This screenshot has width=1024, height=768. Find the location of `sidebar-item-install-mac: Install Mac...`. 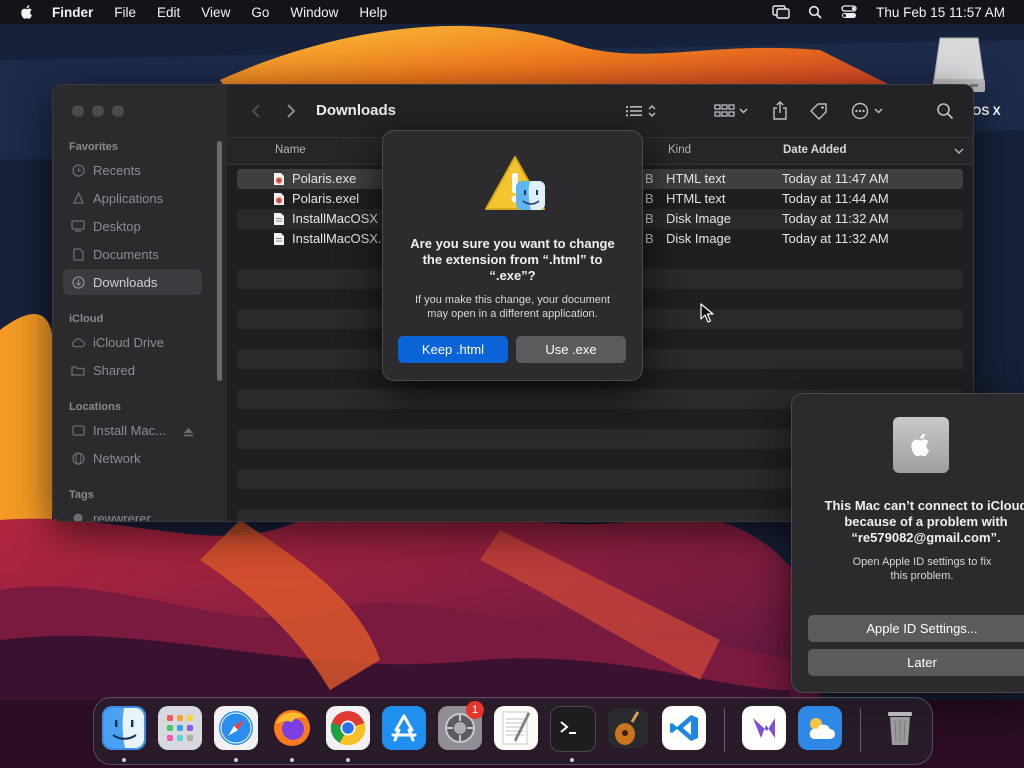

sidebar-item-install-mac: Install Mac... is located at coordinates (132, 430).